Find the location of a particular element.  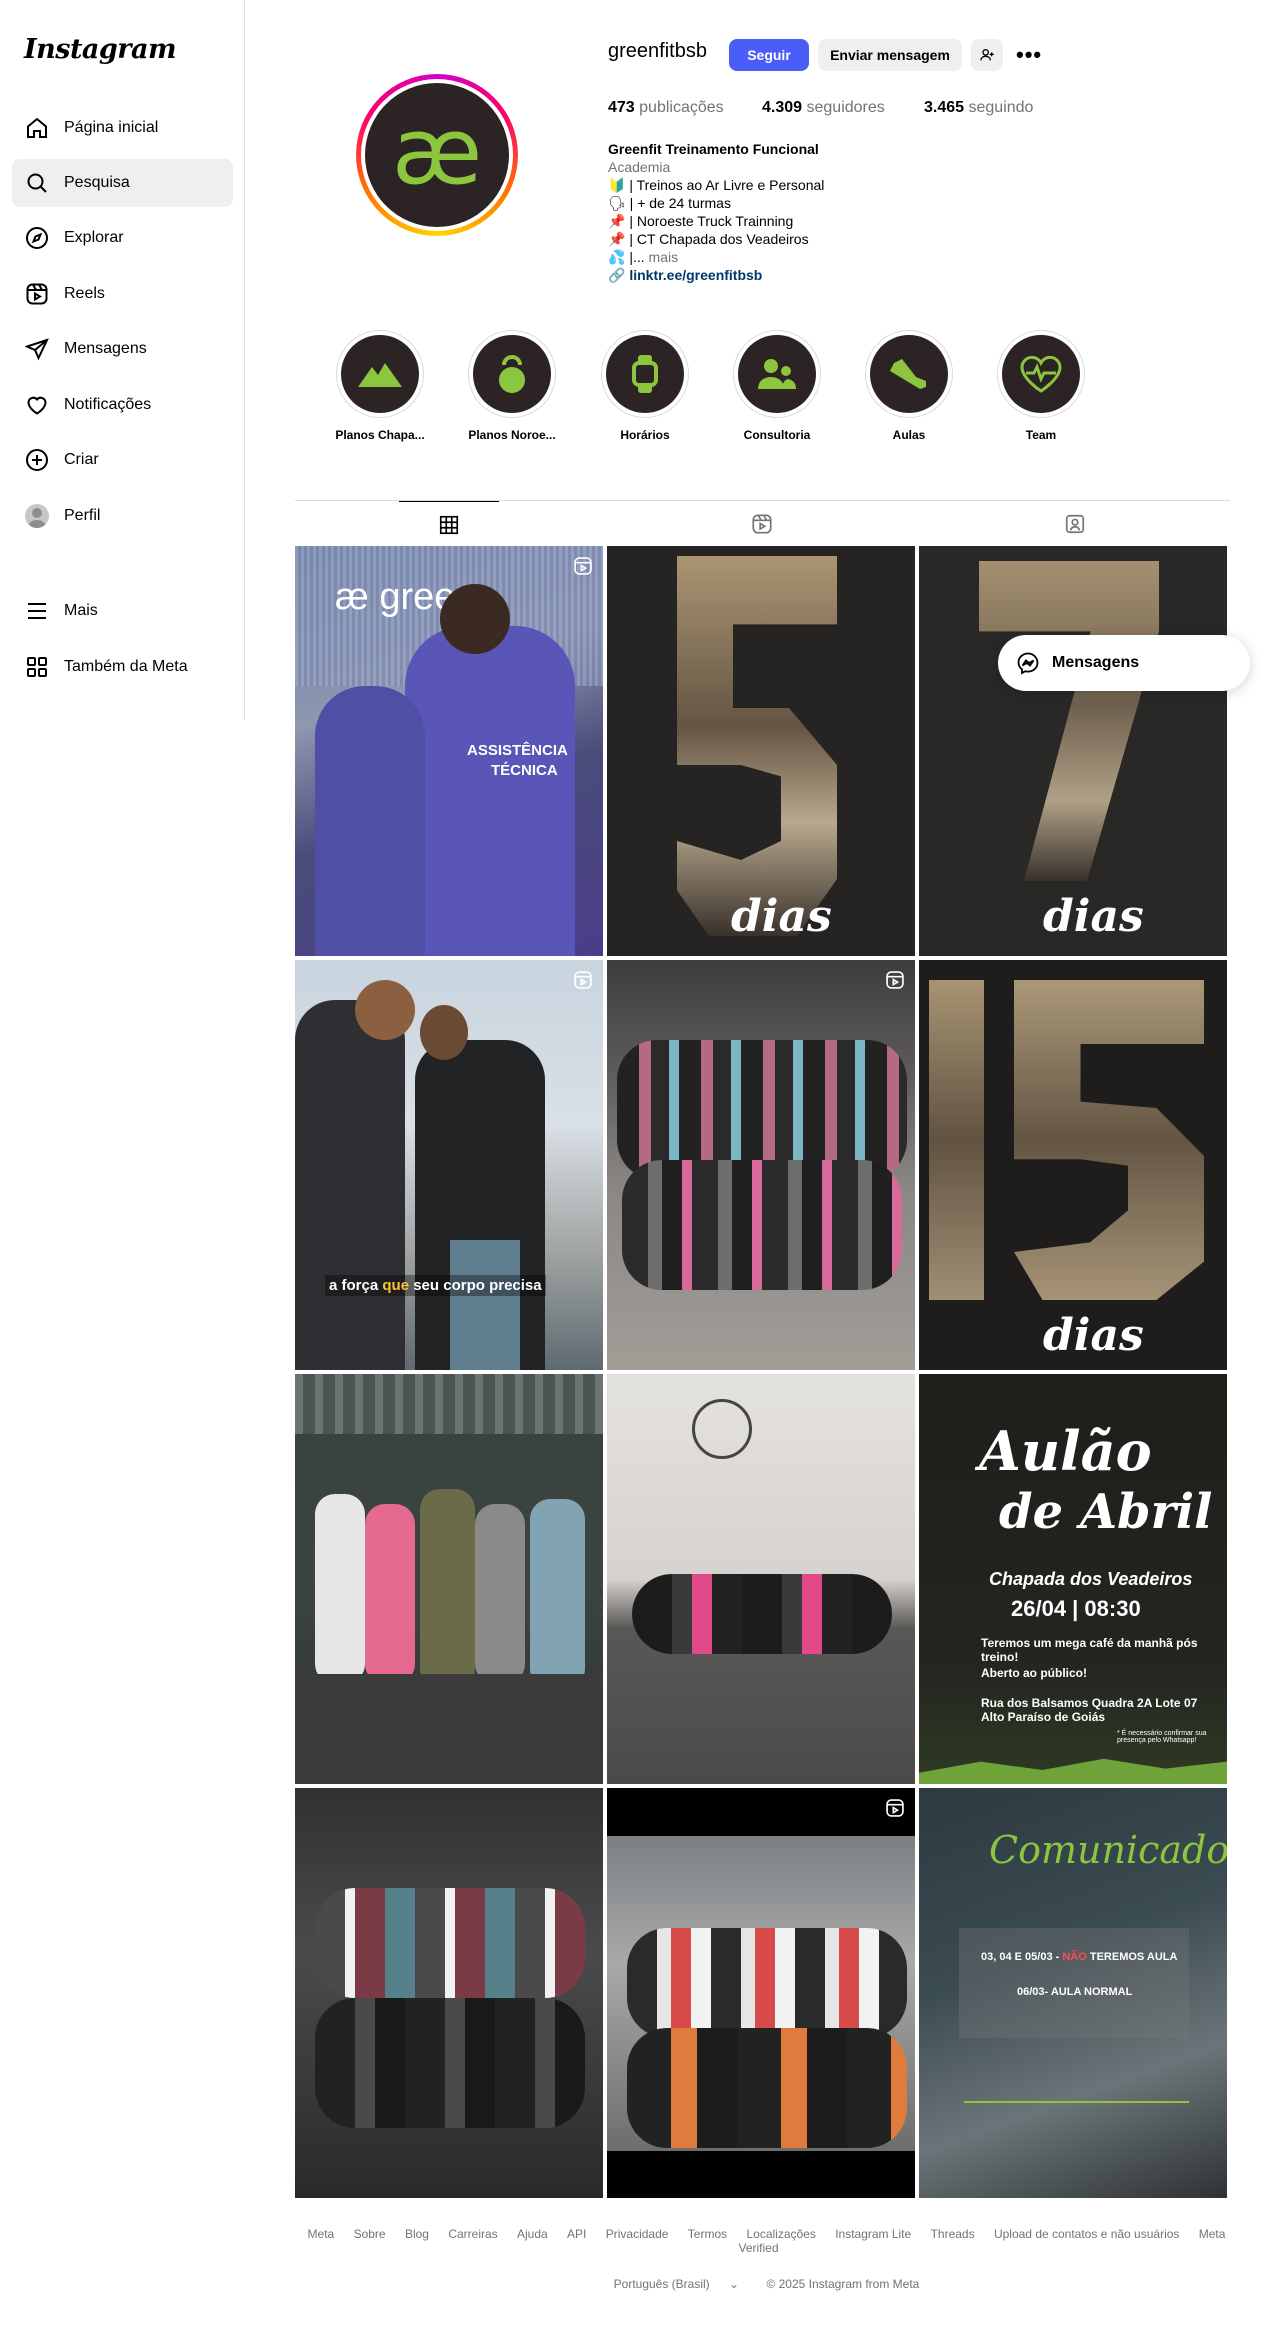

footer-link: Blog is located at coordinates (417, 2234).